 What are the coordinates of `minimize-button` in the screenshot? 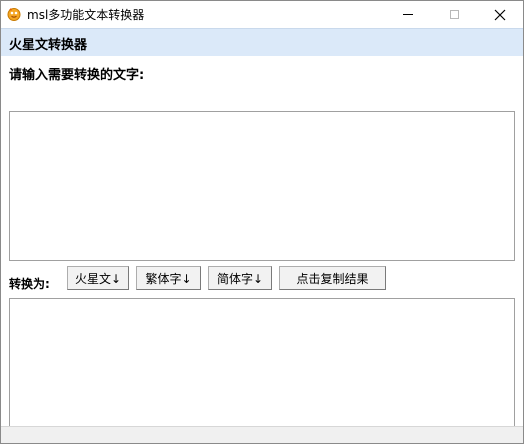 It's located at (408, 14).